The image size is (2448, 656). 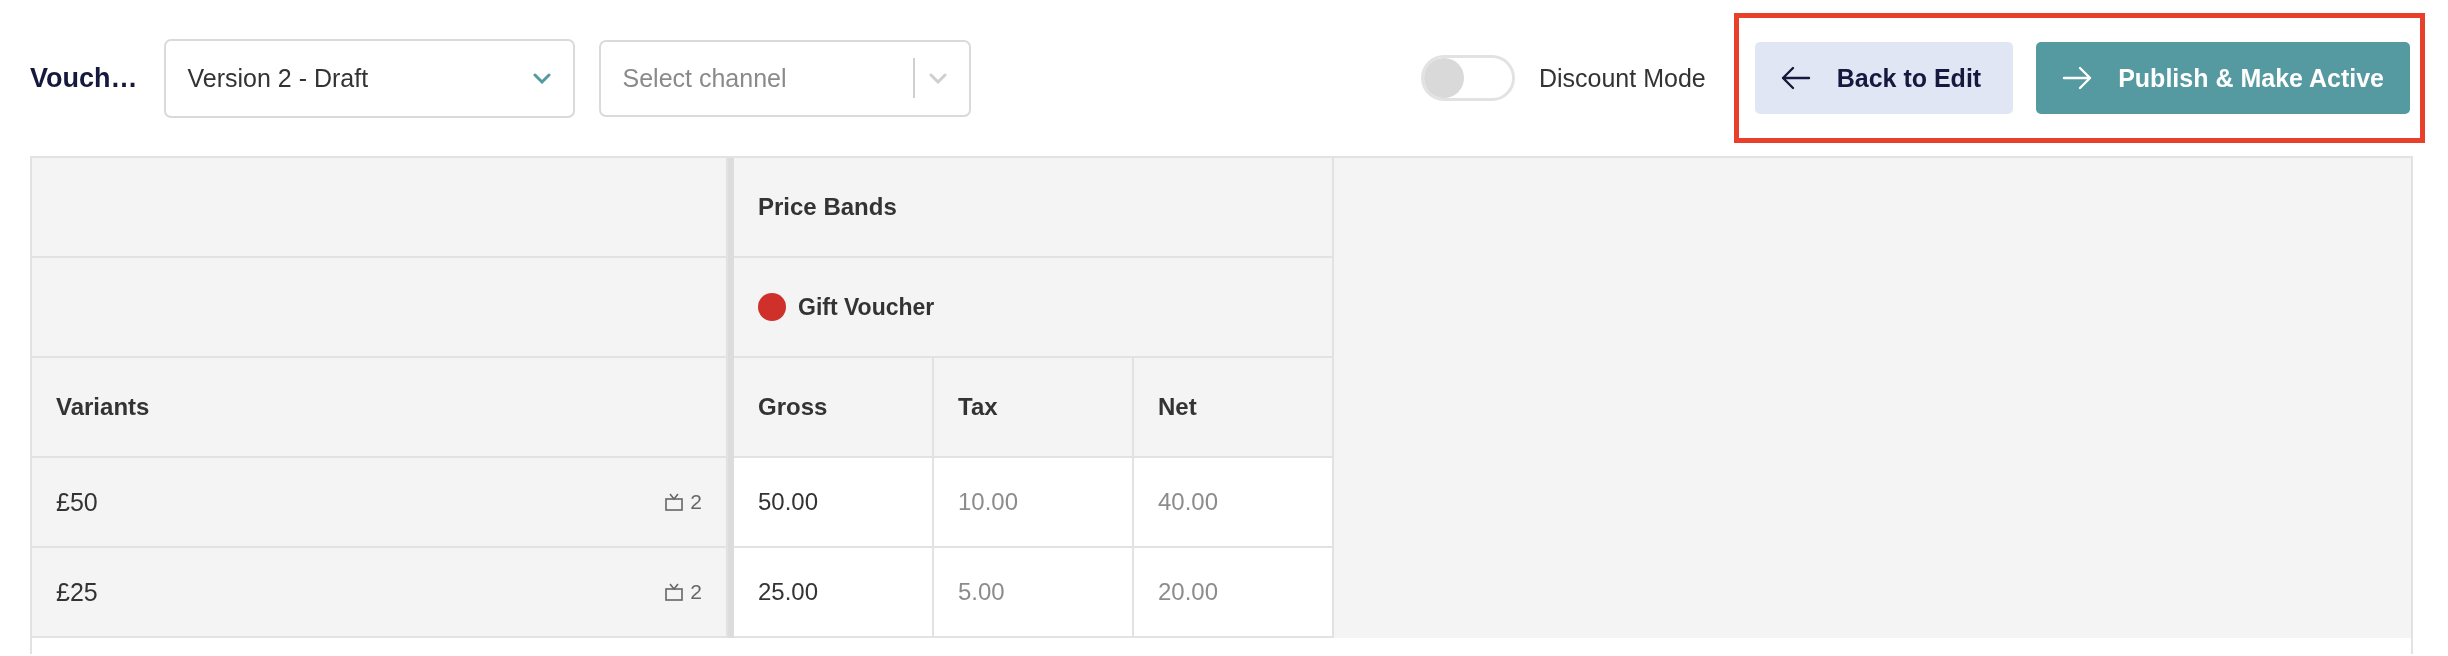 I want to click on variant-name: £50, so click(x=77, y=502).